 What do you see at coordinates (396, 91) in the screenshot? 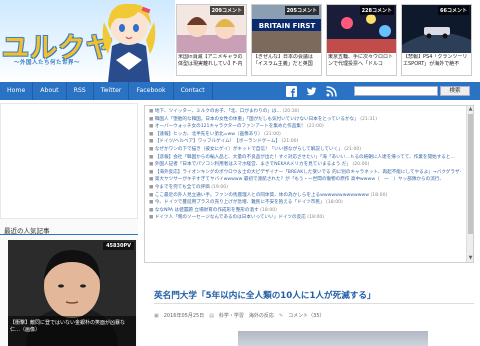
I see `search-input` at bounding box center [396, 91].